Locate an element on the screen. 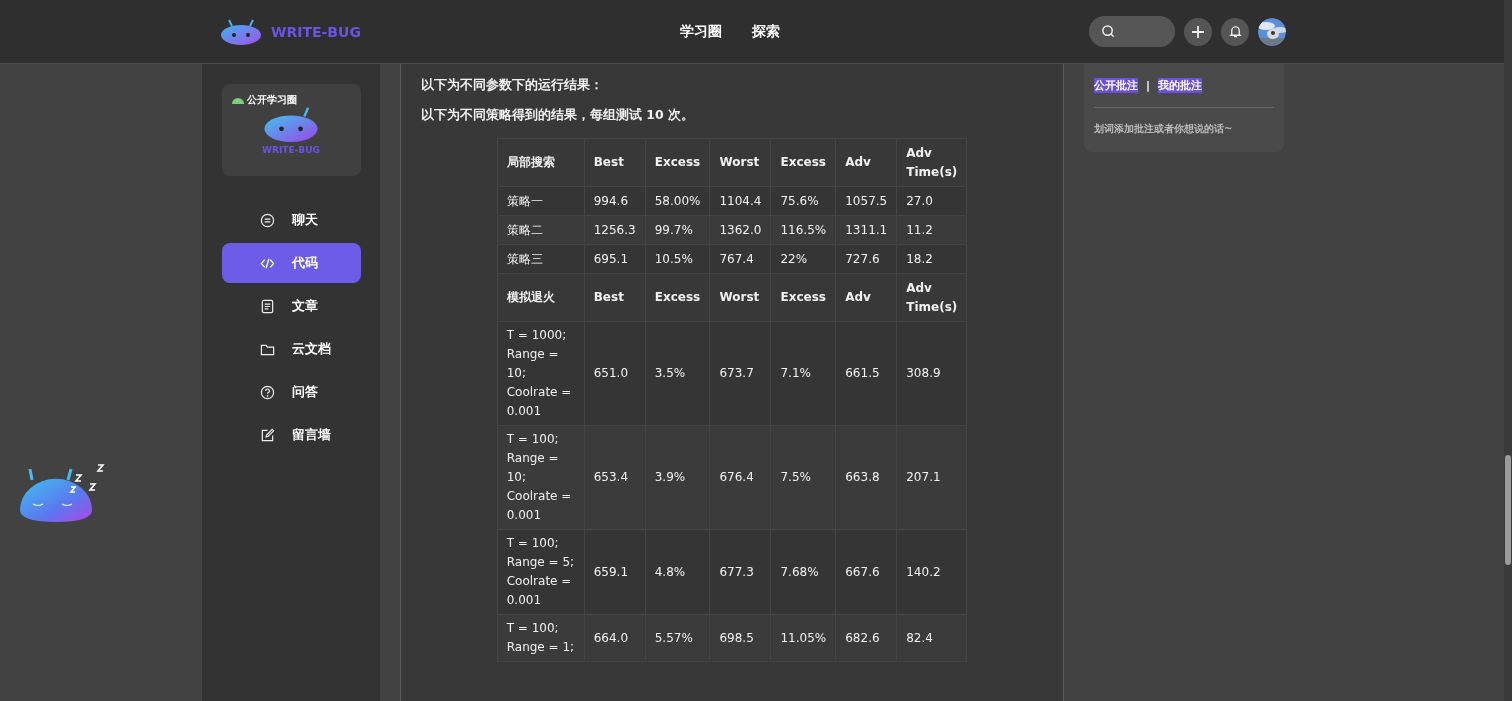 This screenshot has width=1512, height=701. table-cell: T = 100; Range = 1; is located at coordinates (541, 638).